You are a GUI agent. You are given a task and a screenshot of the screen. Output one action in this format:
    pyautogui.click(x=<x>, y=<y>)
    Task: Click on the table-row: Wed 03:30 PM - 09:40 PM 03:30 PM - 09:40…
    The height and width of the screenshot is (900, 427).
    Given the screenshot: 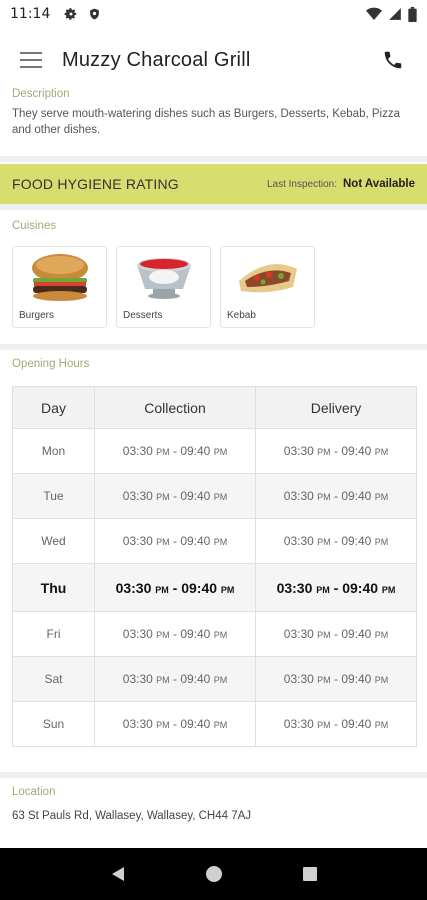 What is the action you would take?
    pyautogui.click(x=214, y=541)
    